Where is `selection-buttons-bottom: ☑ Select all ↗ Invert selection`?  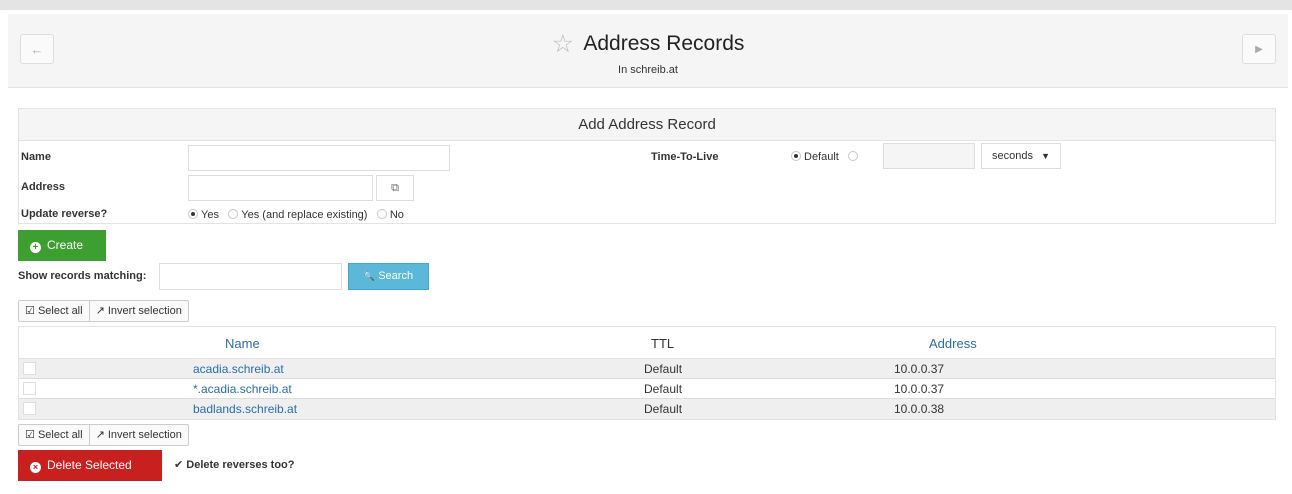
selection-buttons-bottom: ☑ Select all ↗ Invert selection is located at coordinates (103, 435).